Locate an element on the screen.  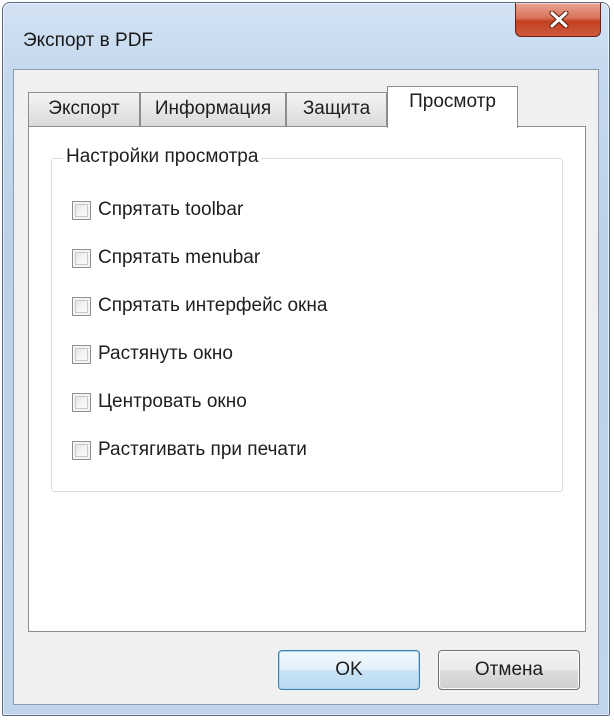
option-label: Растягивать при печати is located at coordinates (202, 449).